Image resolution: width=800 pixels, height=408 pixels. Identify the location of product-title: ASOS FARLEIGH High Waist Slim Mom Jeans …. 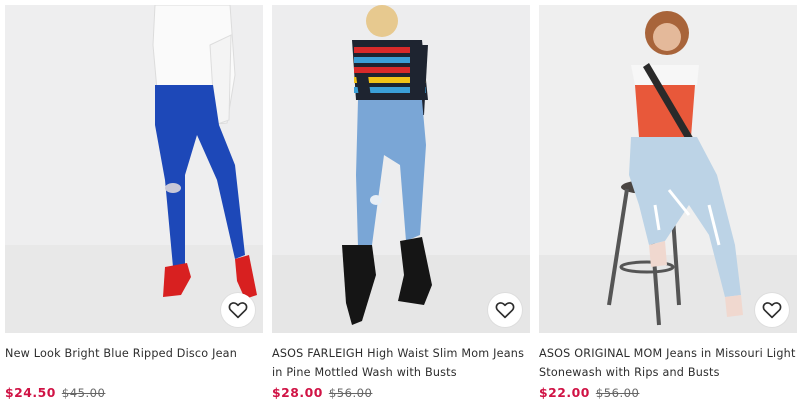
(401, 364).